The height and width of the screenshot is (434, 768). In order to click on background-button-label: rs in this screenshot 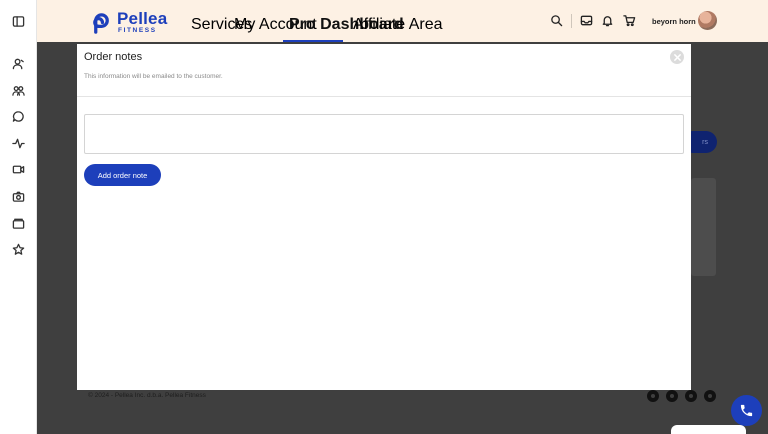, I will do `click(705, 142)`.